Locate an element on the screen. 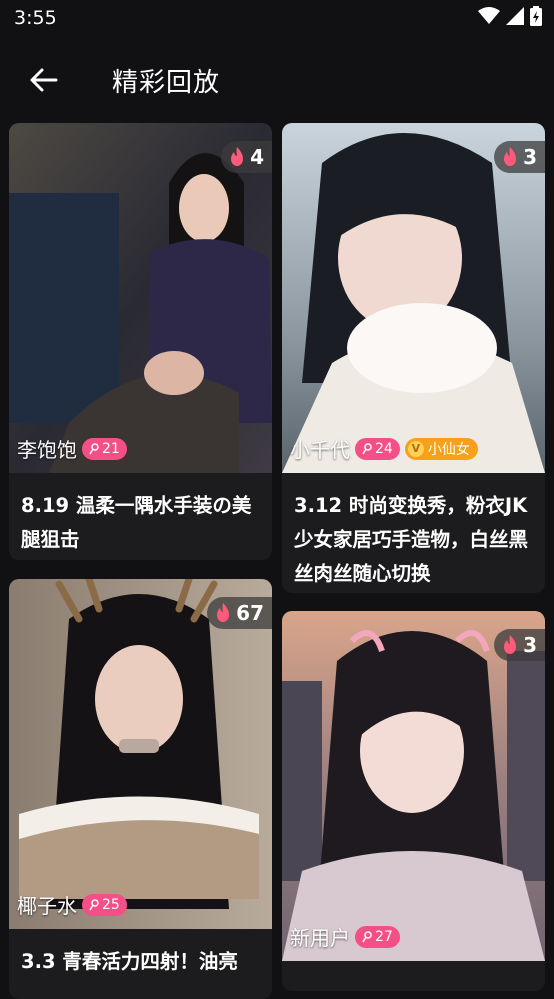 Image resolution: width=554 pixels, height=999 pixels. level-value: 25 is located at coordinates (111, 904).